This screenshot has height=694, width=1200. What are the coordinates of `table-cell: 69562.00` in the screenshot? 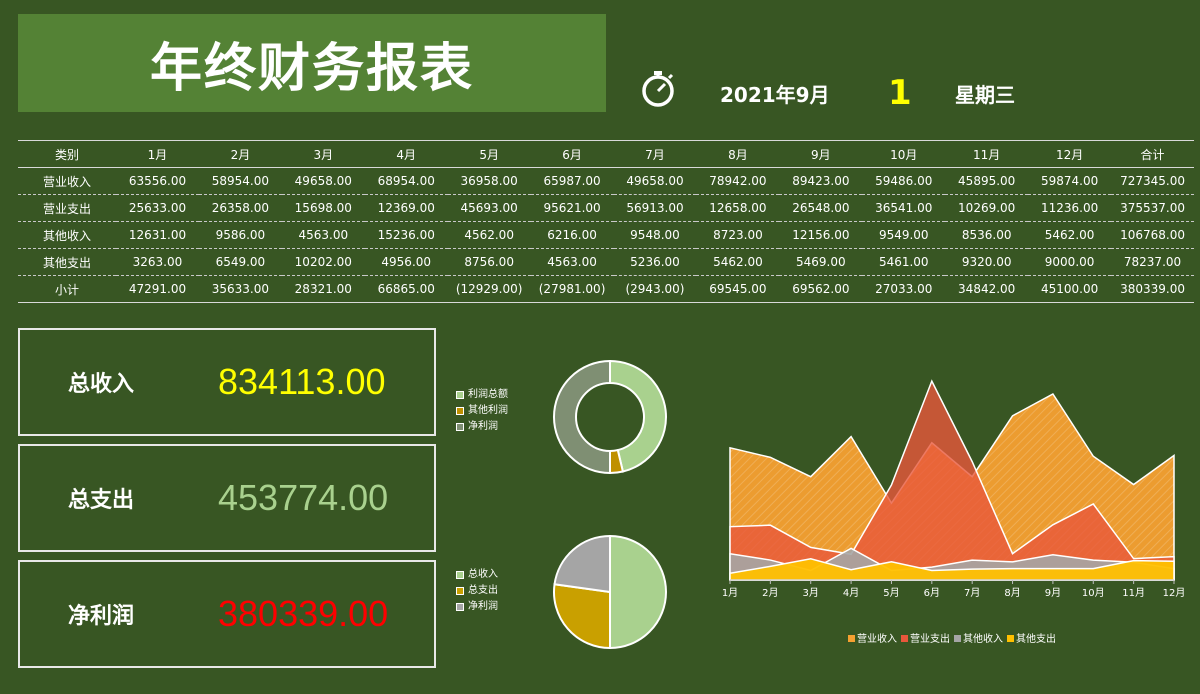 It's located at (821, 289).